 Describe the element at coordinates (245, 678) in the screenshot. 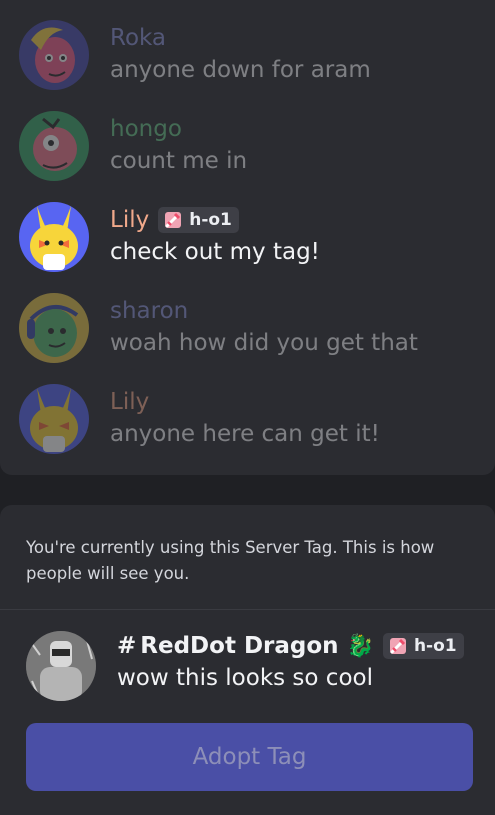

I see `message-text: wow this looks so cool` at that location.